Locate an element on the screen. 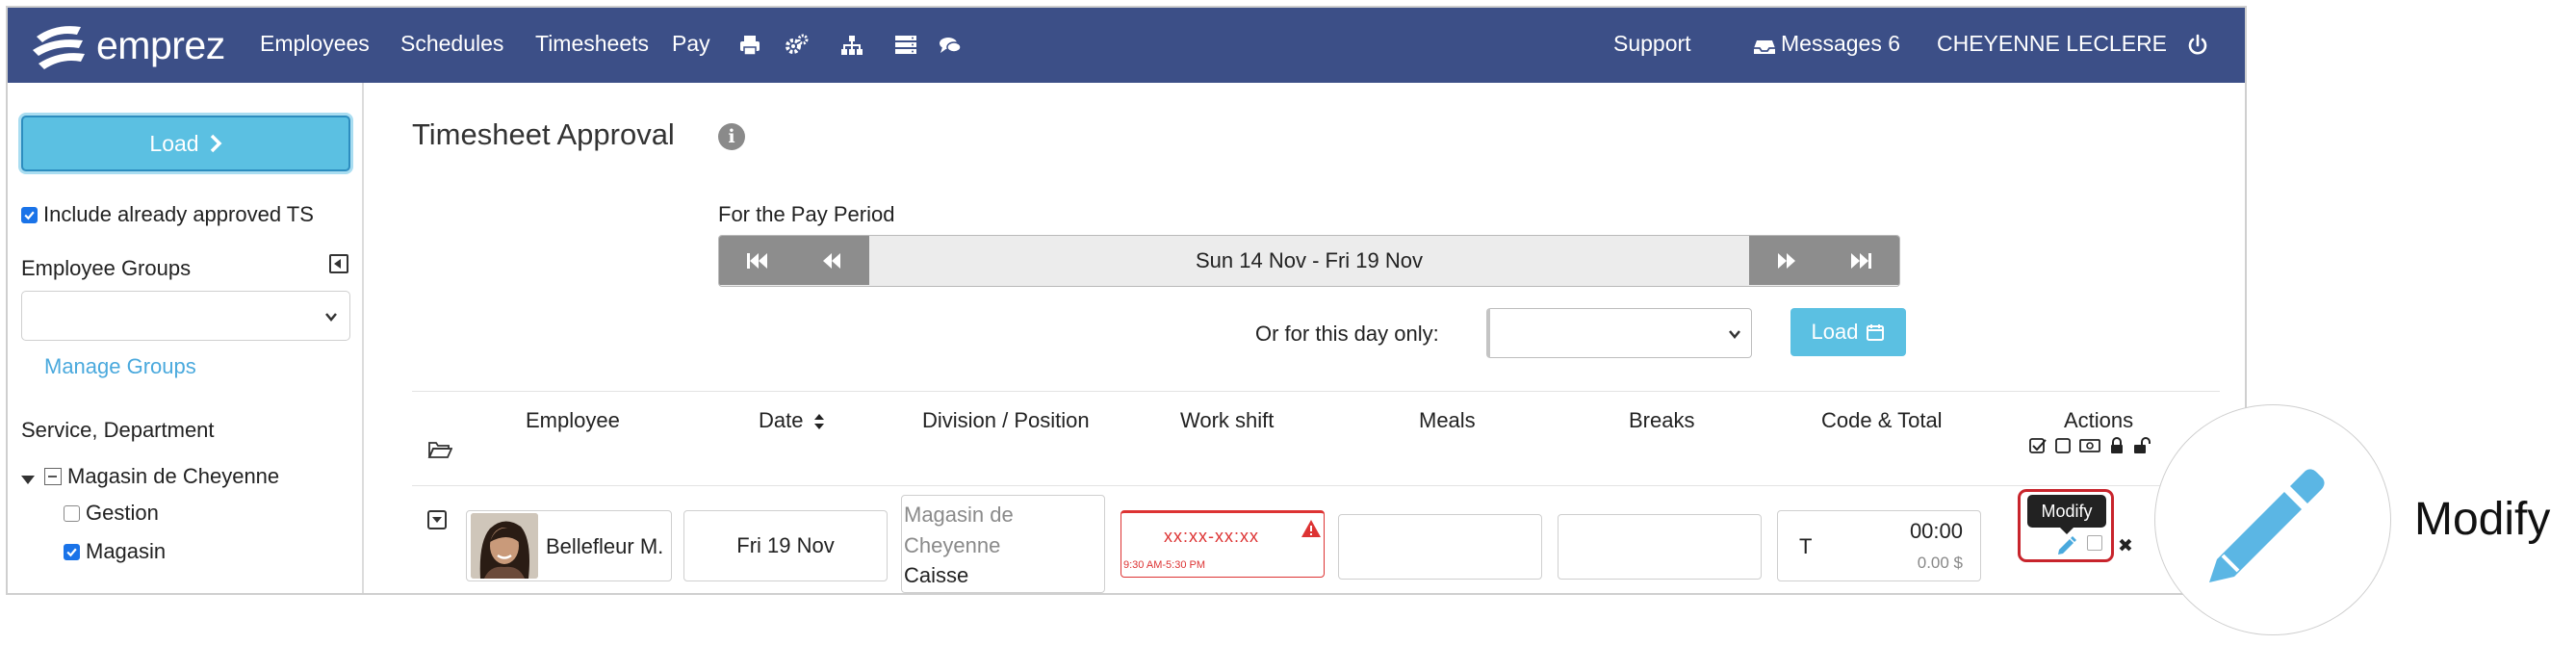 This screenshot has width=2576, height=645. folder-open-icon is located at coordinates (440, 449).